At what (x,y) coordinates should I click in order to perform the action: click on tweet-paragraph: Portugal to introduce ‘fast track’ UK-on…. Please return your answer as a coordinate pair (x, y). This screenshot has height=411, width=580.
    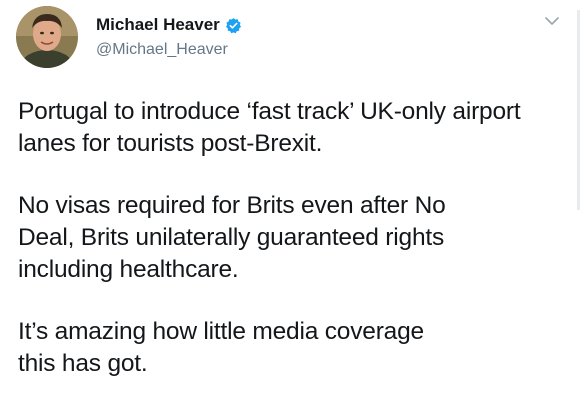
    Looking at the image, I should click on (269, 127).